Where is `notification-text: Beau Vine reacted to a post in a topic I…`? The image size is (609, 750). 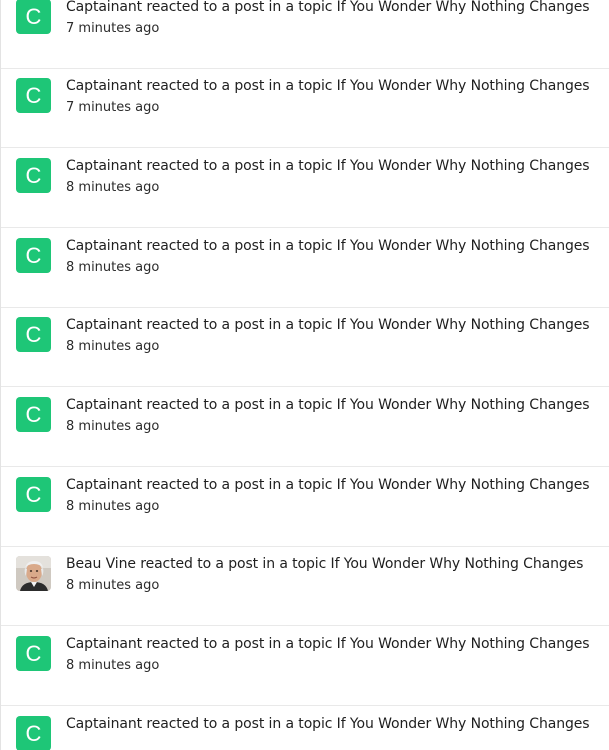
notification-text: Beau Vine reacted to a post in a topic I… is located at coordinates (334, 575).